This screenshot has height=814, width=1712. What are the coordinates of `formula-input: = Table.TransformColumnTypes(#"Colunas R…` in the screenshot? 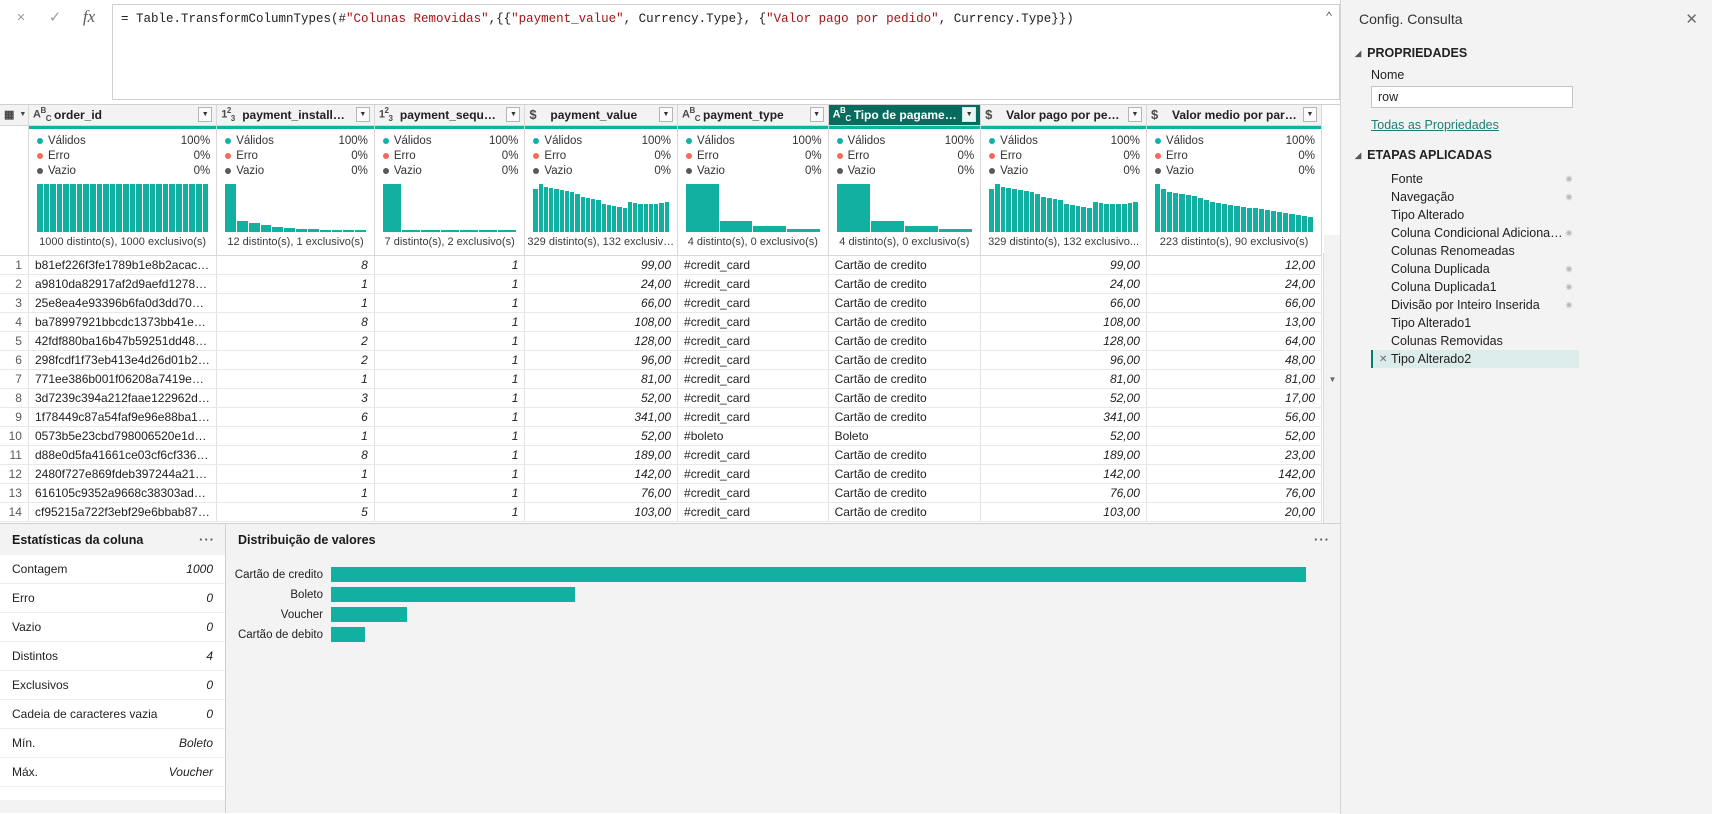 It's located at (726, 52).